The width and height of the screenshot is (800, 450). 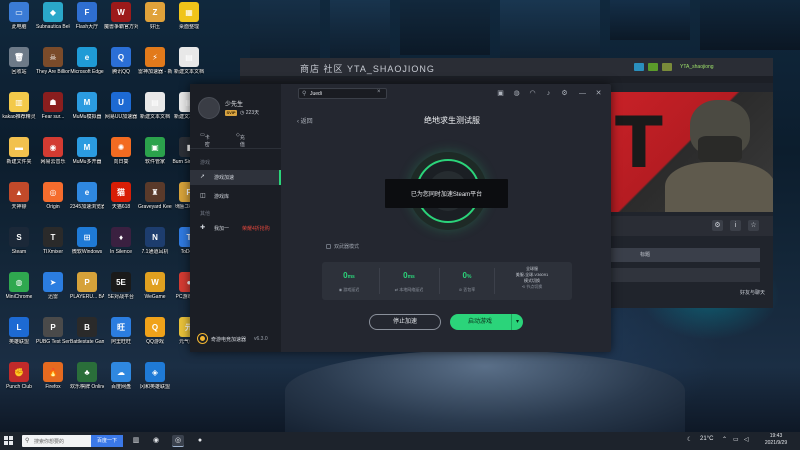 I want to click on desktop-icon: e 2345加速浏览器, so click(x=87, y=196).